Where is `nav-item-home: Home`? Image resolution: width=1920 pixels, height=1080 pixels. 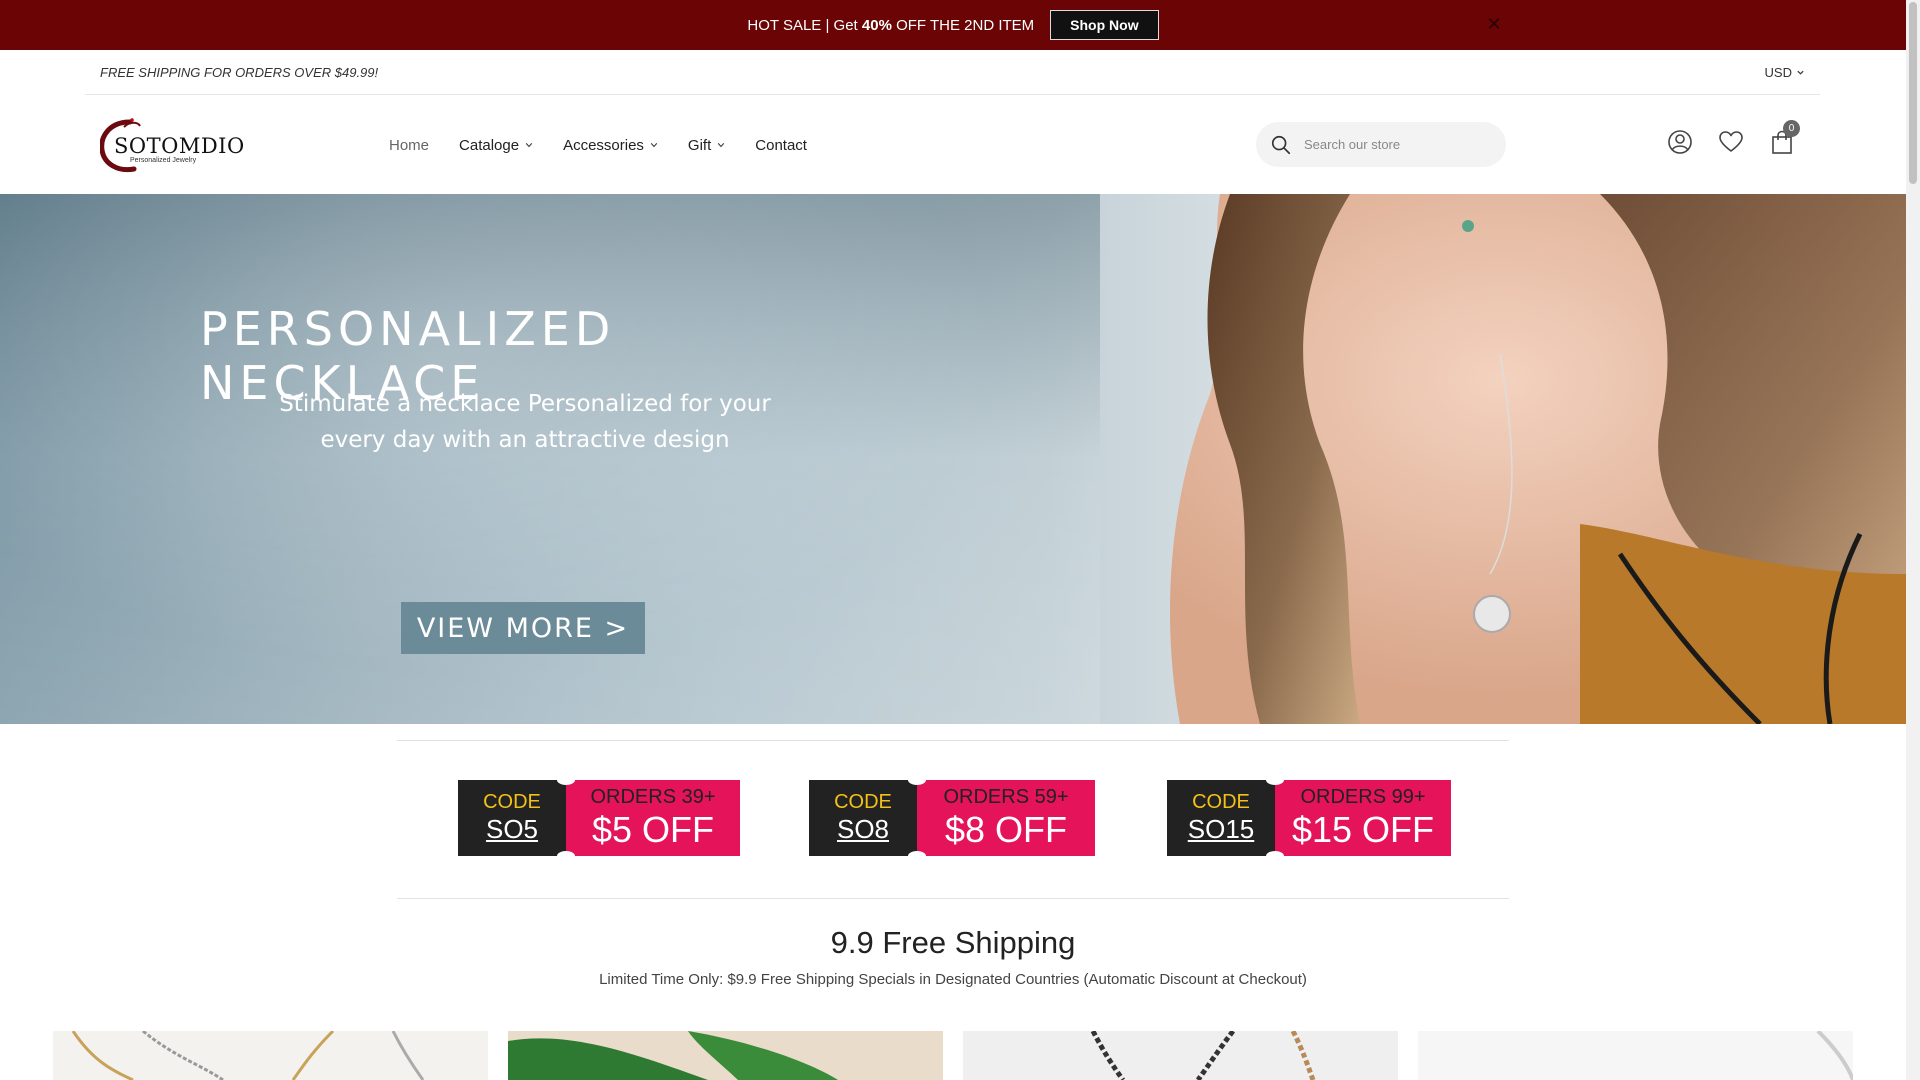 nav-item-home: Home is located at coordinates (409, 145).